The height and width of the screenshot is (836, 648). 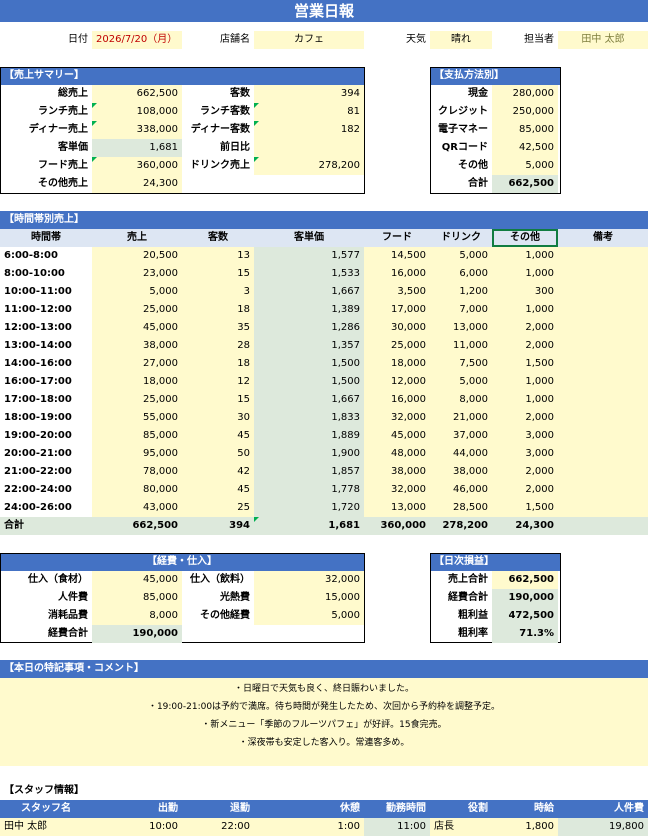 I want to click on hourly-value-cell: 50, so click(x=218, y=454).